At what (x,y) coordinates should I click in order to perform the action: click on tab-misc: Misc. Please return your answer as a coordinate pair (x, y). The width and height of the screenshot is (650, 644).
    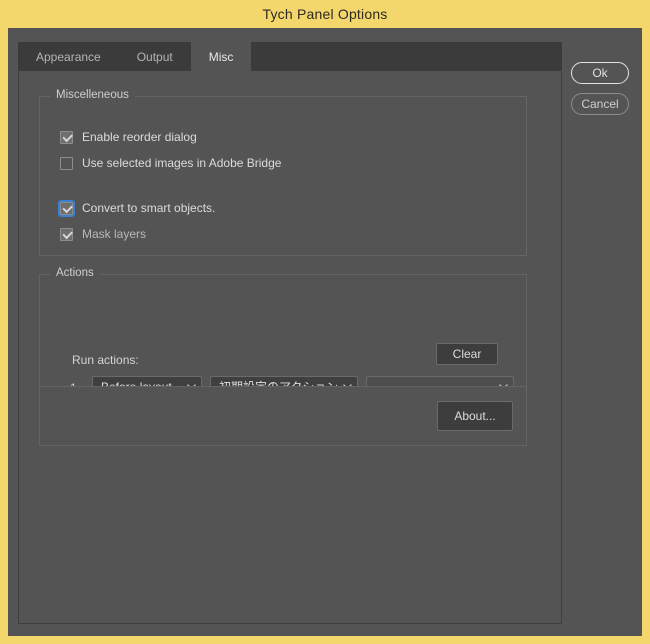
    Looking at the image, I should click on (221, 56).